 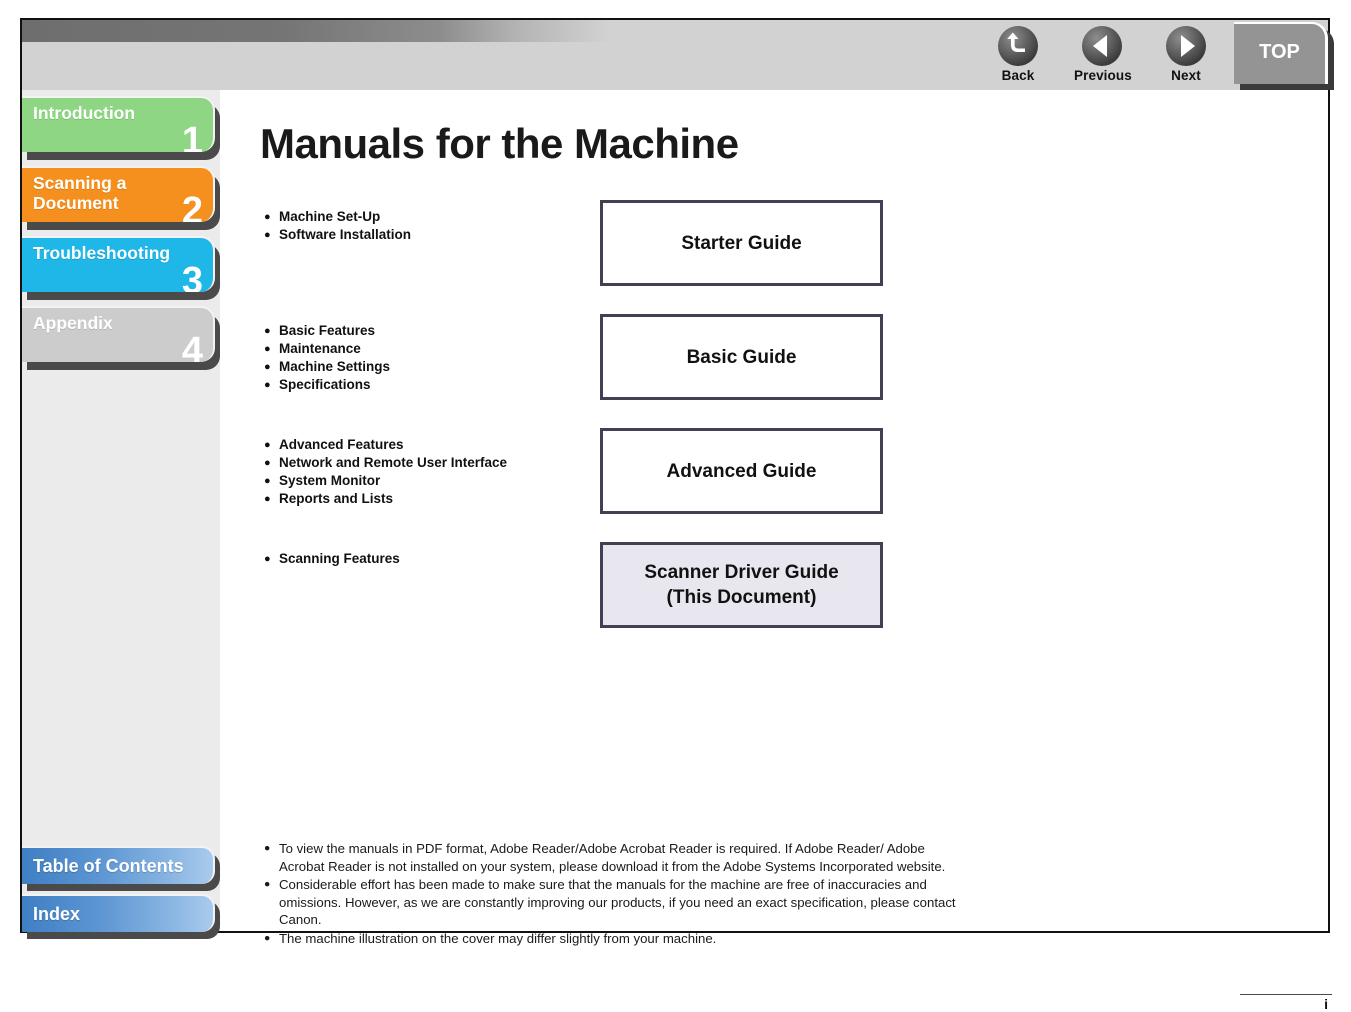 I want to click on index-tab: Index, so click(x=127, y=918).